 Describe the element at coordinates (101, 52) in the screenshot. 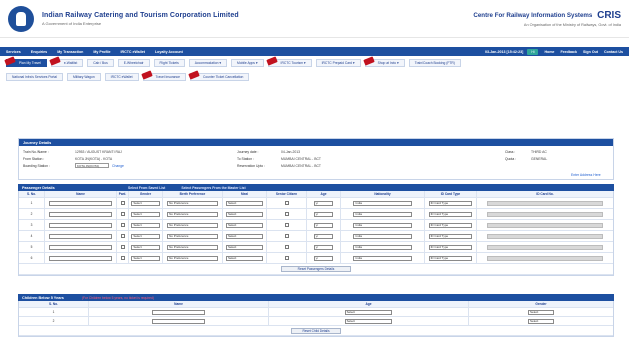

I see `nav-my-profile: My Profile` at that location.